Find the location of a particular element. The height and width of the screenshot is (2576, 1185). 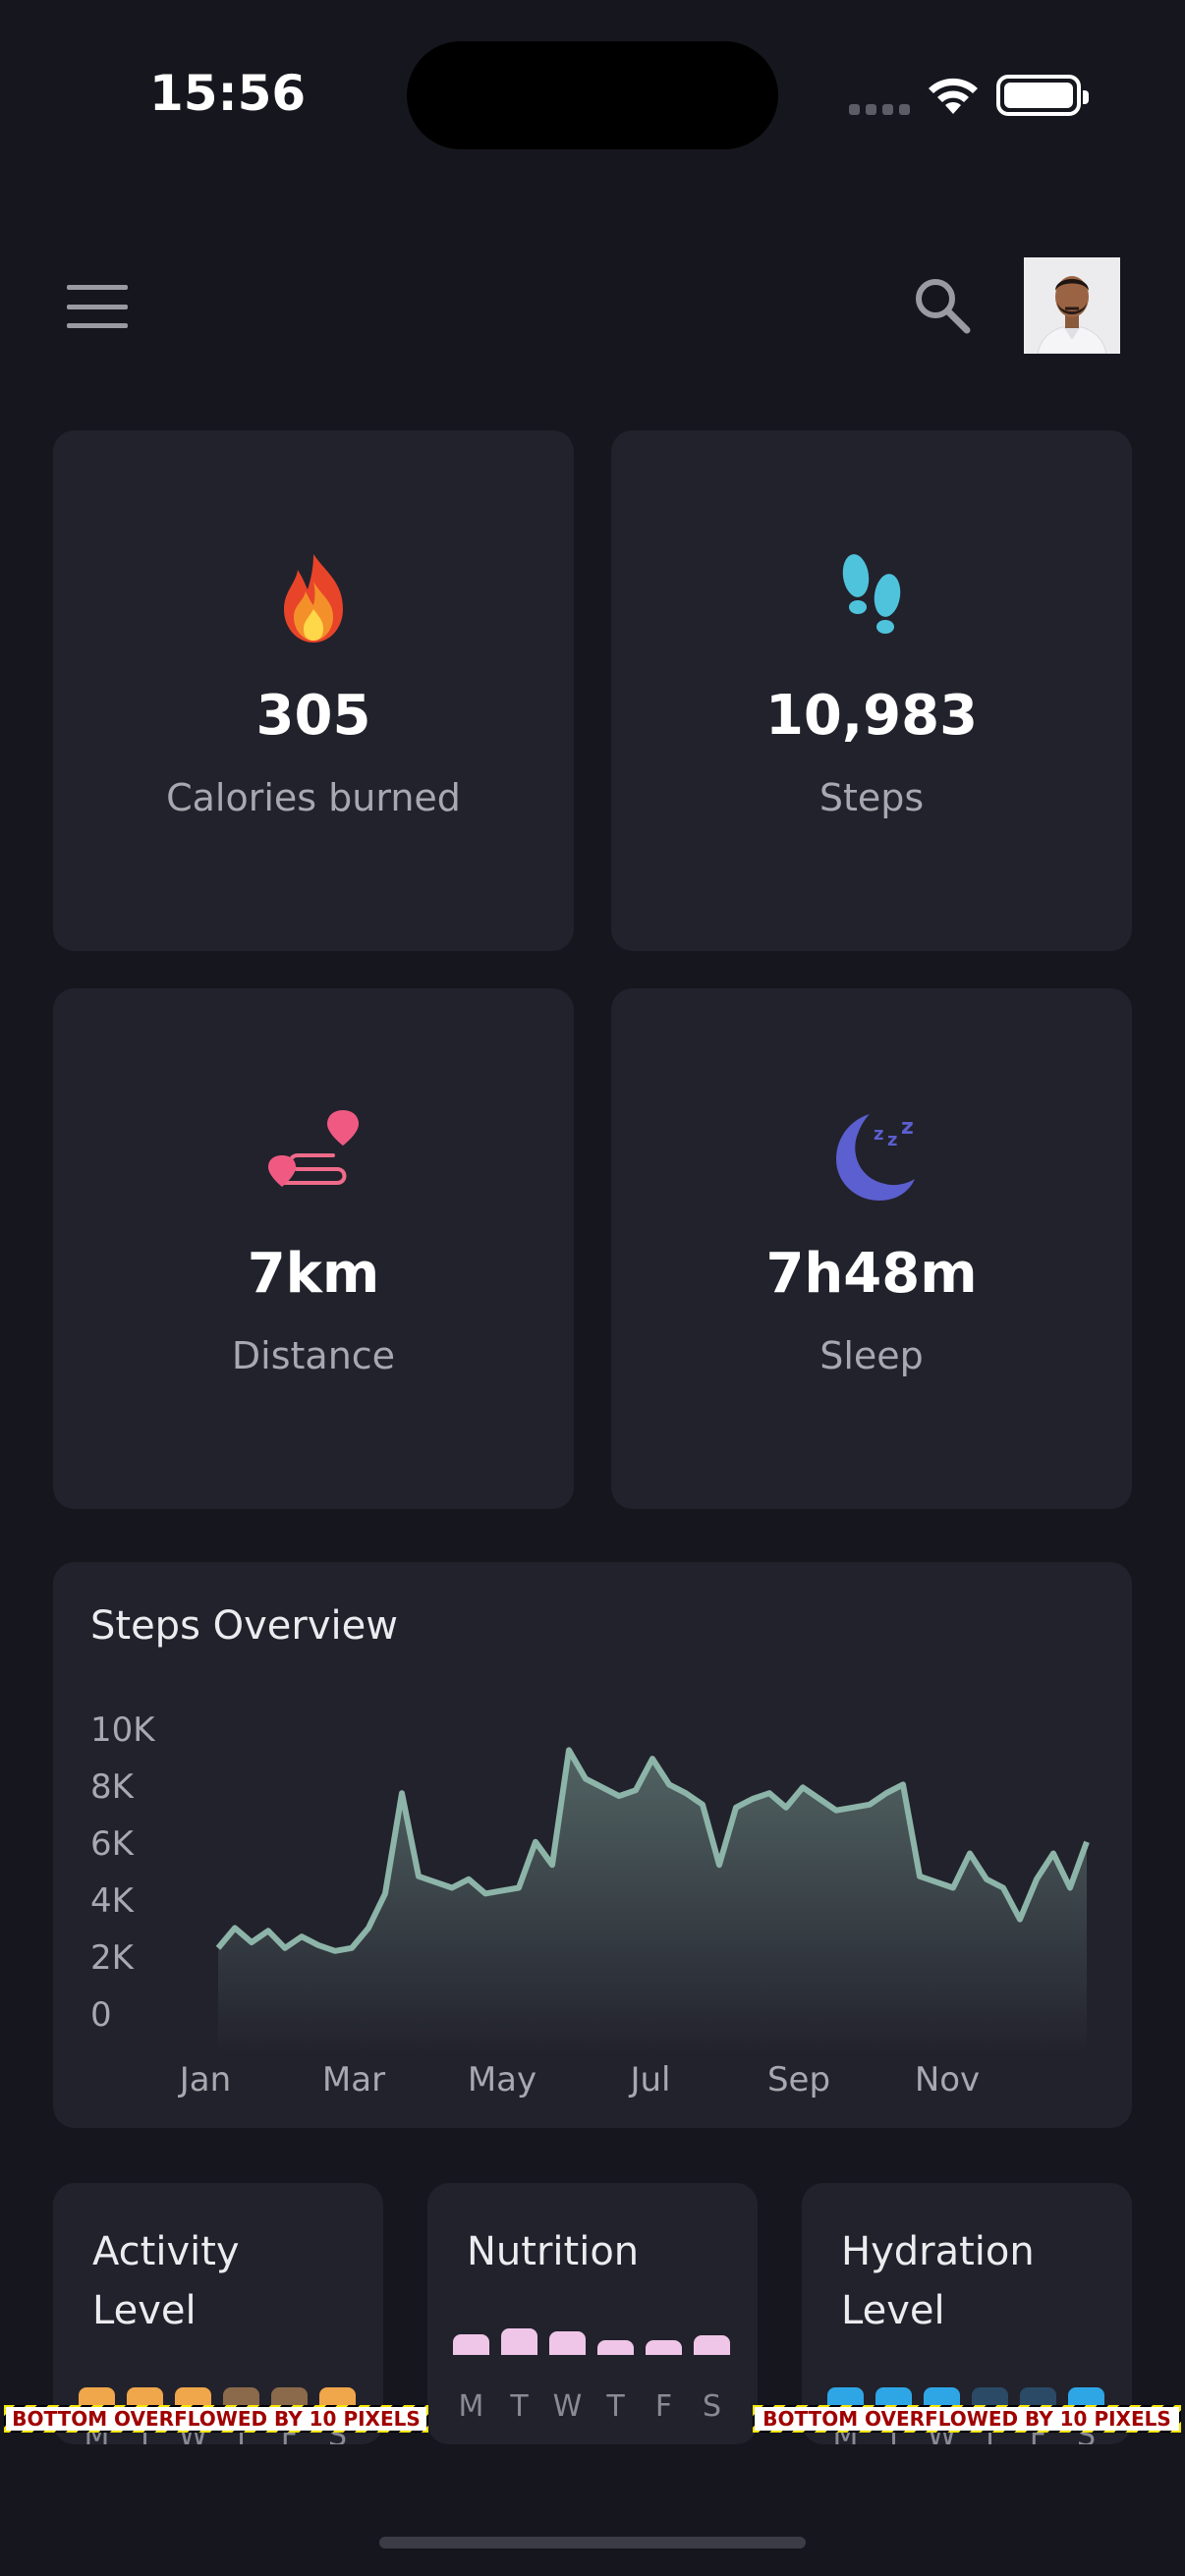

route-icon is located at coordinates (314, 1148).